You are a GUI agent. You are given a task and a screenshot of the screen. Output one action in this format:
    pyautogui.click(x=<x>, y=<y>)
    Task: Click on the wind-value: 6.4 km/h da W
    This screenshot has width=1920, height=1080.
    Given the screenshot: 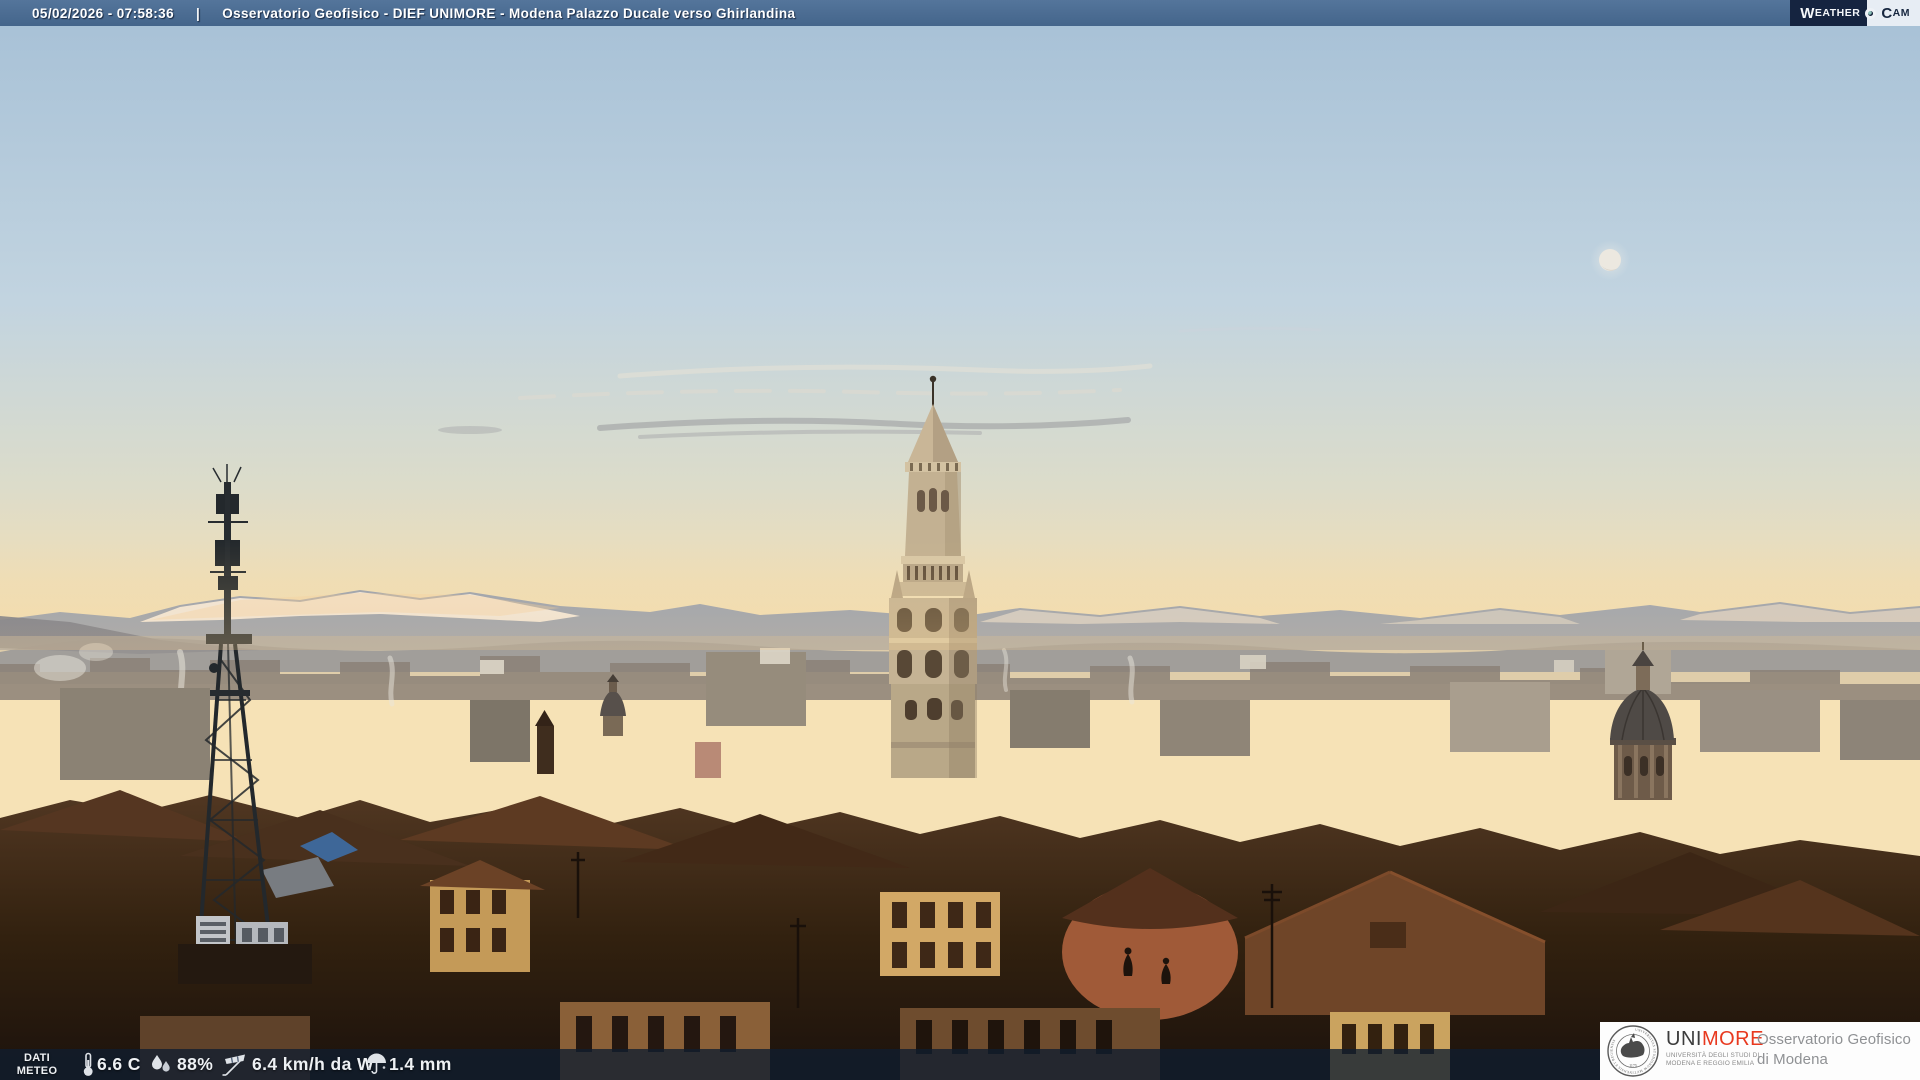 What is the action you would take?
    pyautogui.click(x=313, y=1064)
    